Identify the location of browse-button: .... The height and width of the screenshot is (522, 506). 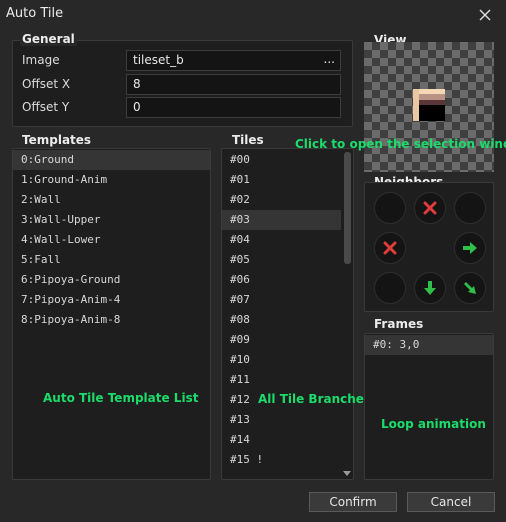
(329, 59).